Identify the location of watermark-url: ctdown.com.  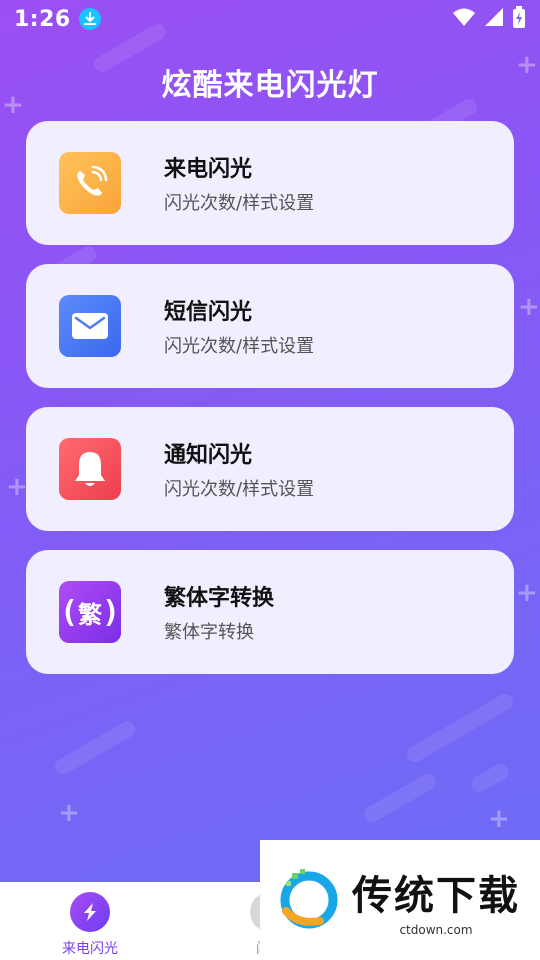
(436, 930).